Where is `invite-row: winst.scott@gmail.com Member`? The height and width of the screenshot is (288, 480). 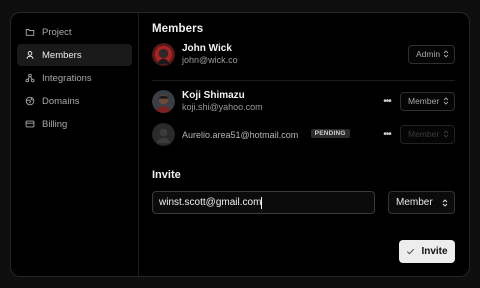
invite-row: winst.scott@gmail.com Member is located at coordinates (303, 202).